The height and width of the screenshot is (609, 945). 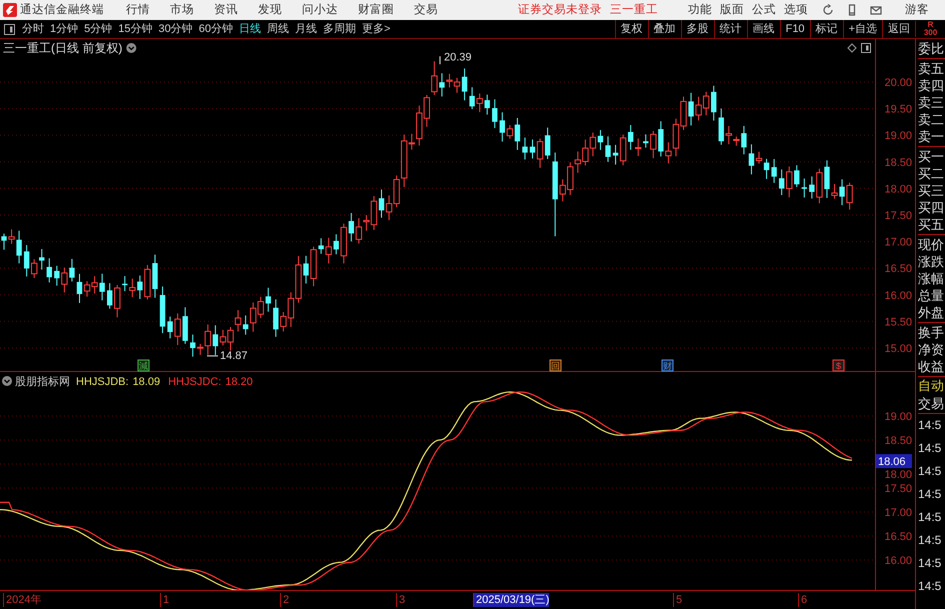 What do you see at coordinates (98, 29) in the screenshot?
I see `period-tab: 5分钟` at bounding box center [98, 29].